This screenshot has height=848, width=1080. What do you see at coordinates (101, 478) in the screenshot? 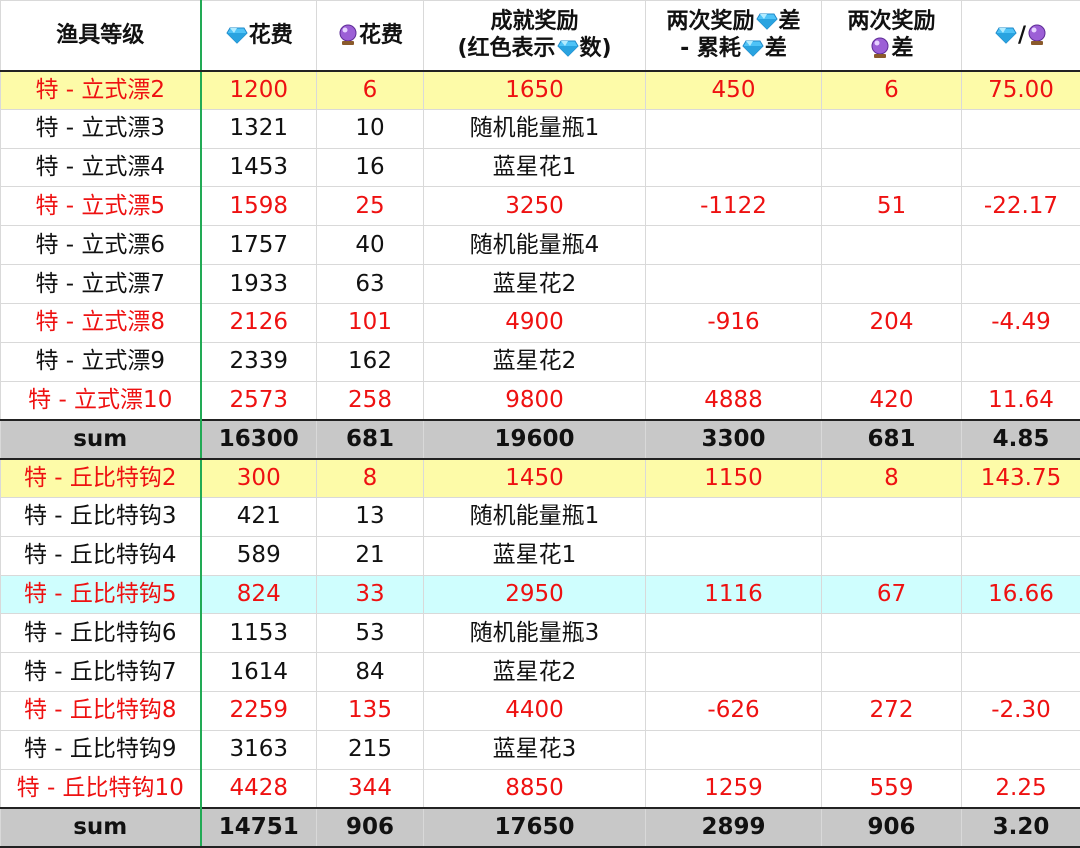
I see `cell-level: 特 - 丘比特钩2` at bounding box center [101, 478].